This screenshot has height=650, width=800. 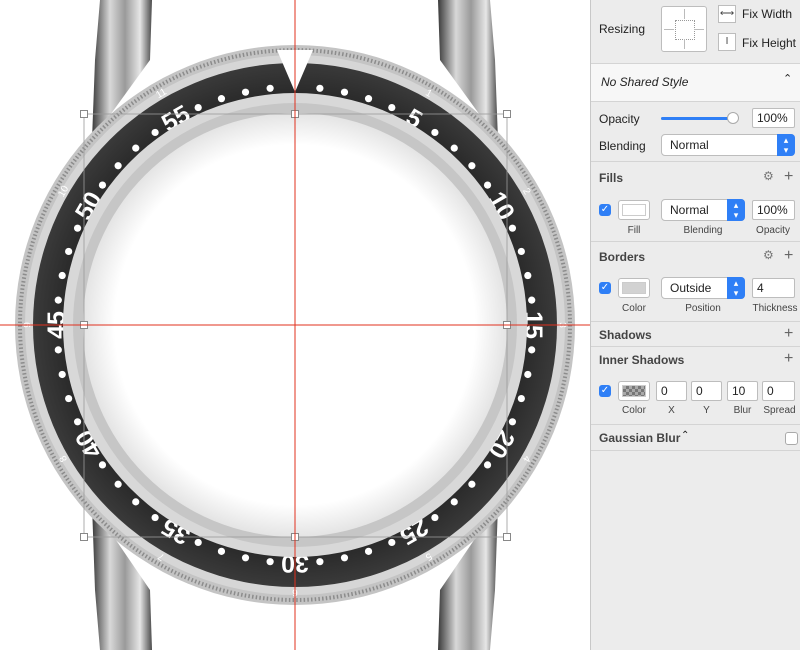 What do you see at coordinates (788, 359) in the screenshot?
I see `add-inner-shadow-icon: +` at bounding box center [788, 359].